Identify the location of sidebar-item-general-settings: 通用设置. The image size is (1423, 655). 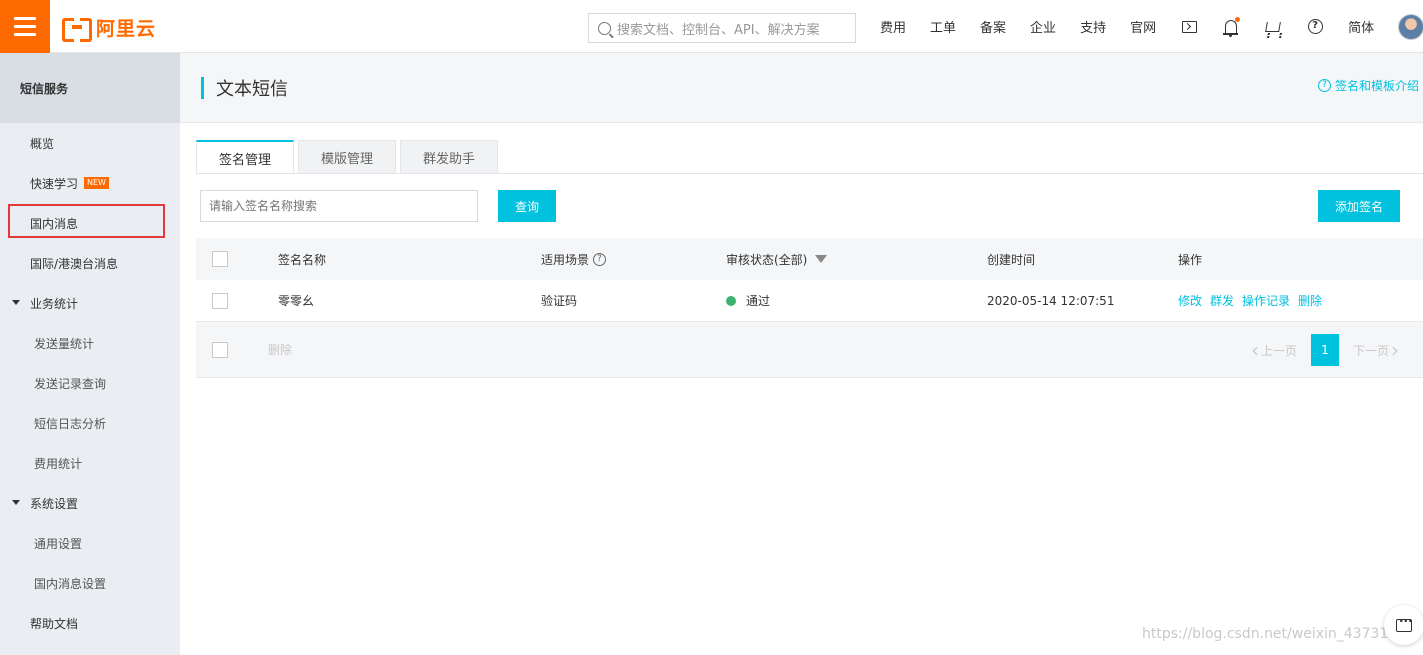
(90, 543).